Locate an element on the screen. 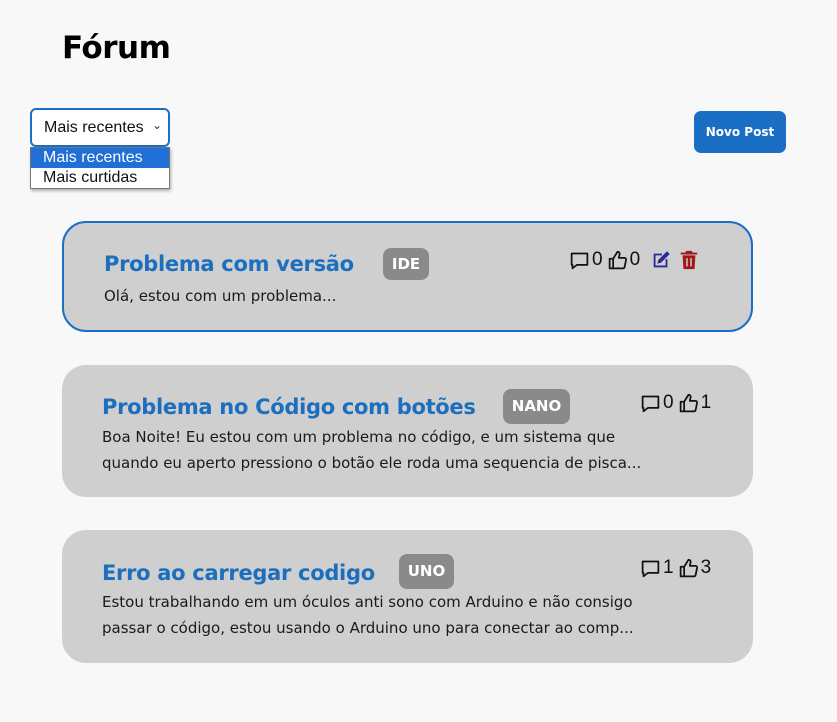  chevron-down-icon: ⌄ is located at coordinates (156, 125).